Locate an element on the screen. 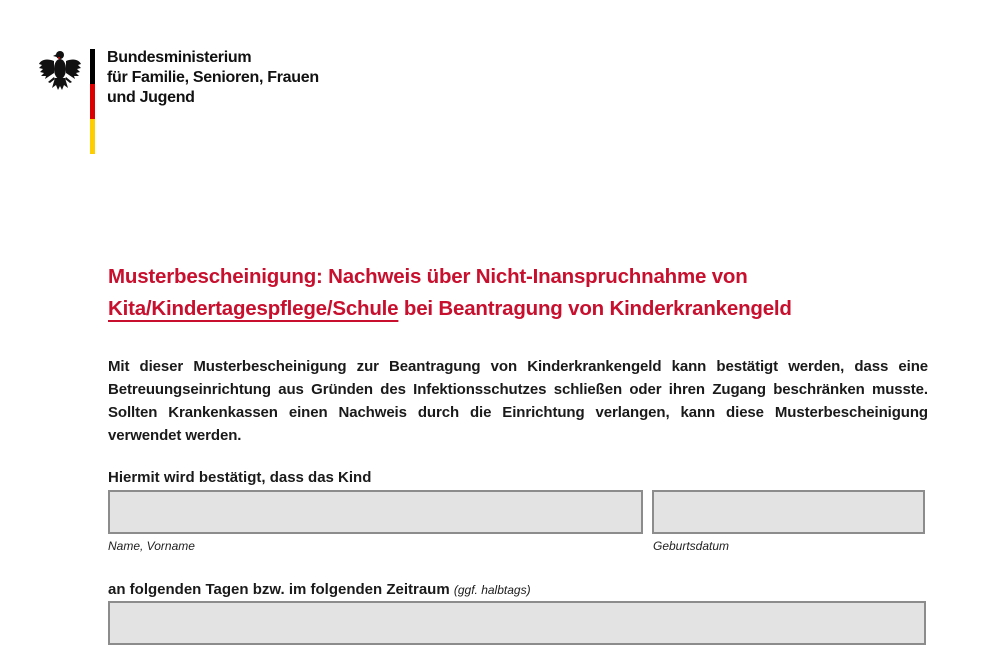 The width and height of the screenshot is (993, 662). period-hint: (ggf. halbtags) is located at coordinates (492, 590).